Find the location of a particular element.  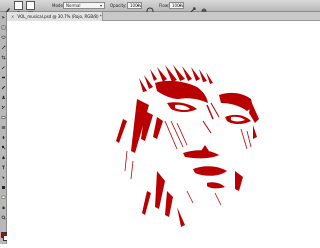

lasso-tool-icon is located at coordinates (3, 37).